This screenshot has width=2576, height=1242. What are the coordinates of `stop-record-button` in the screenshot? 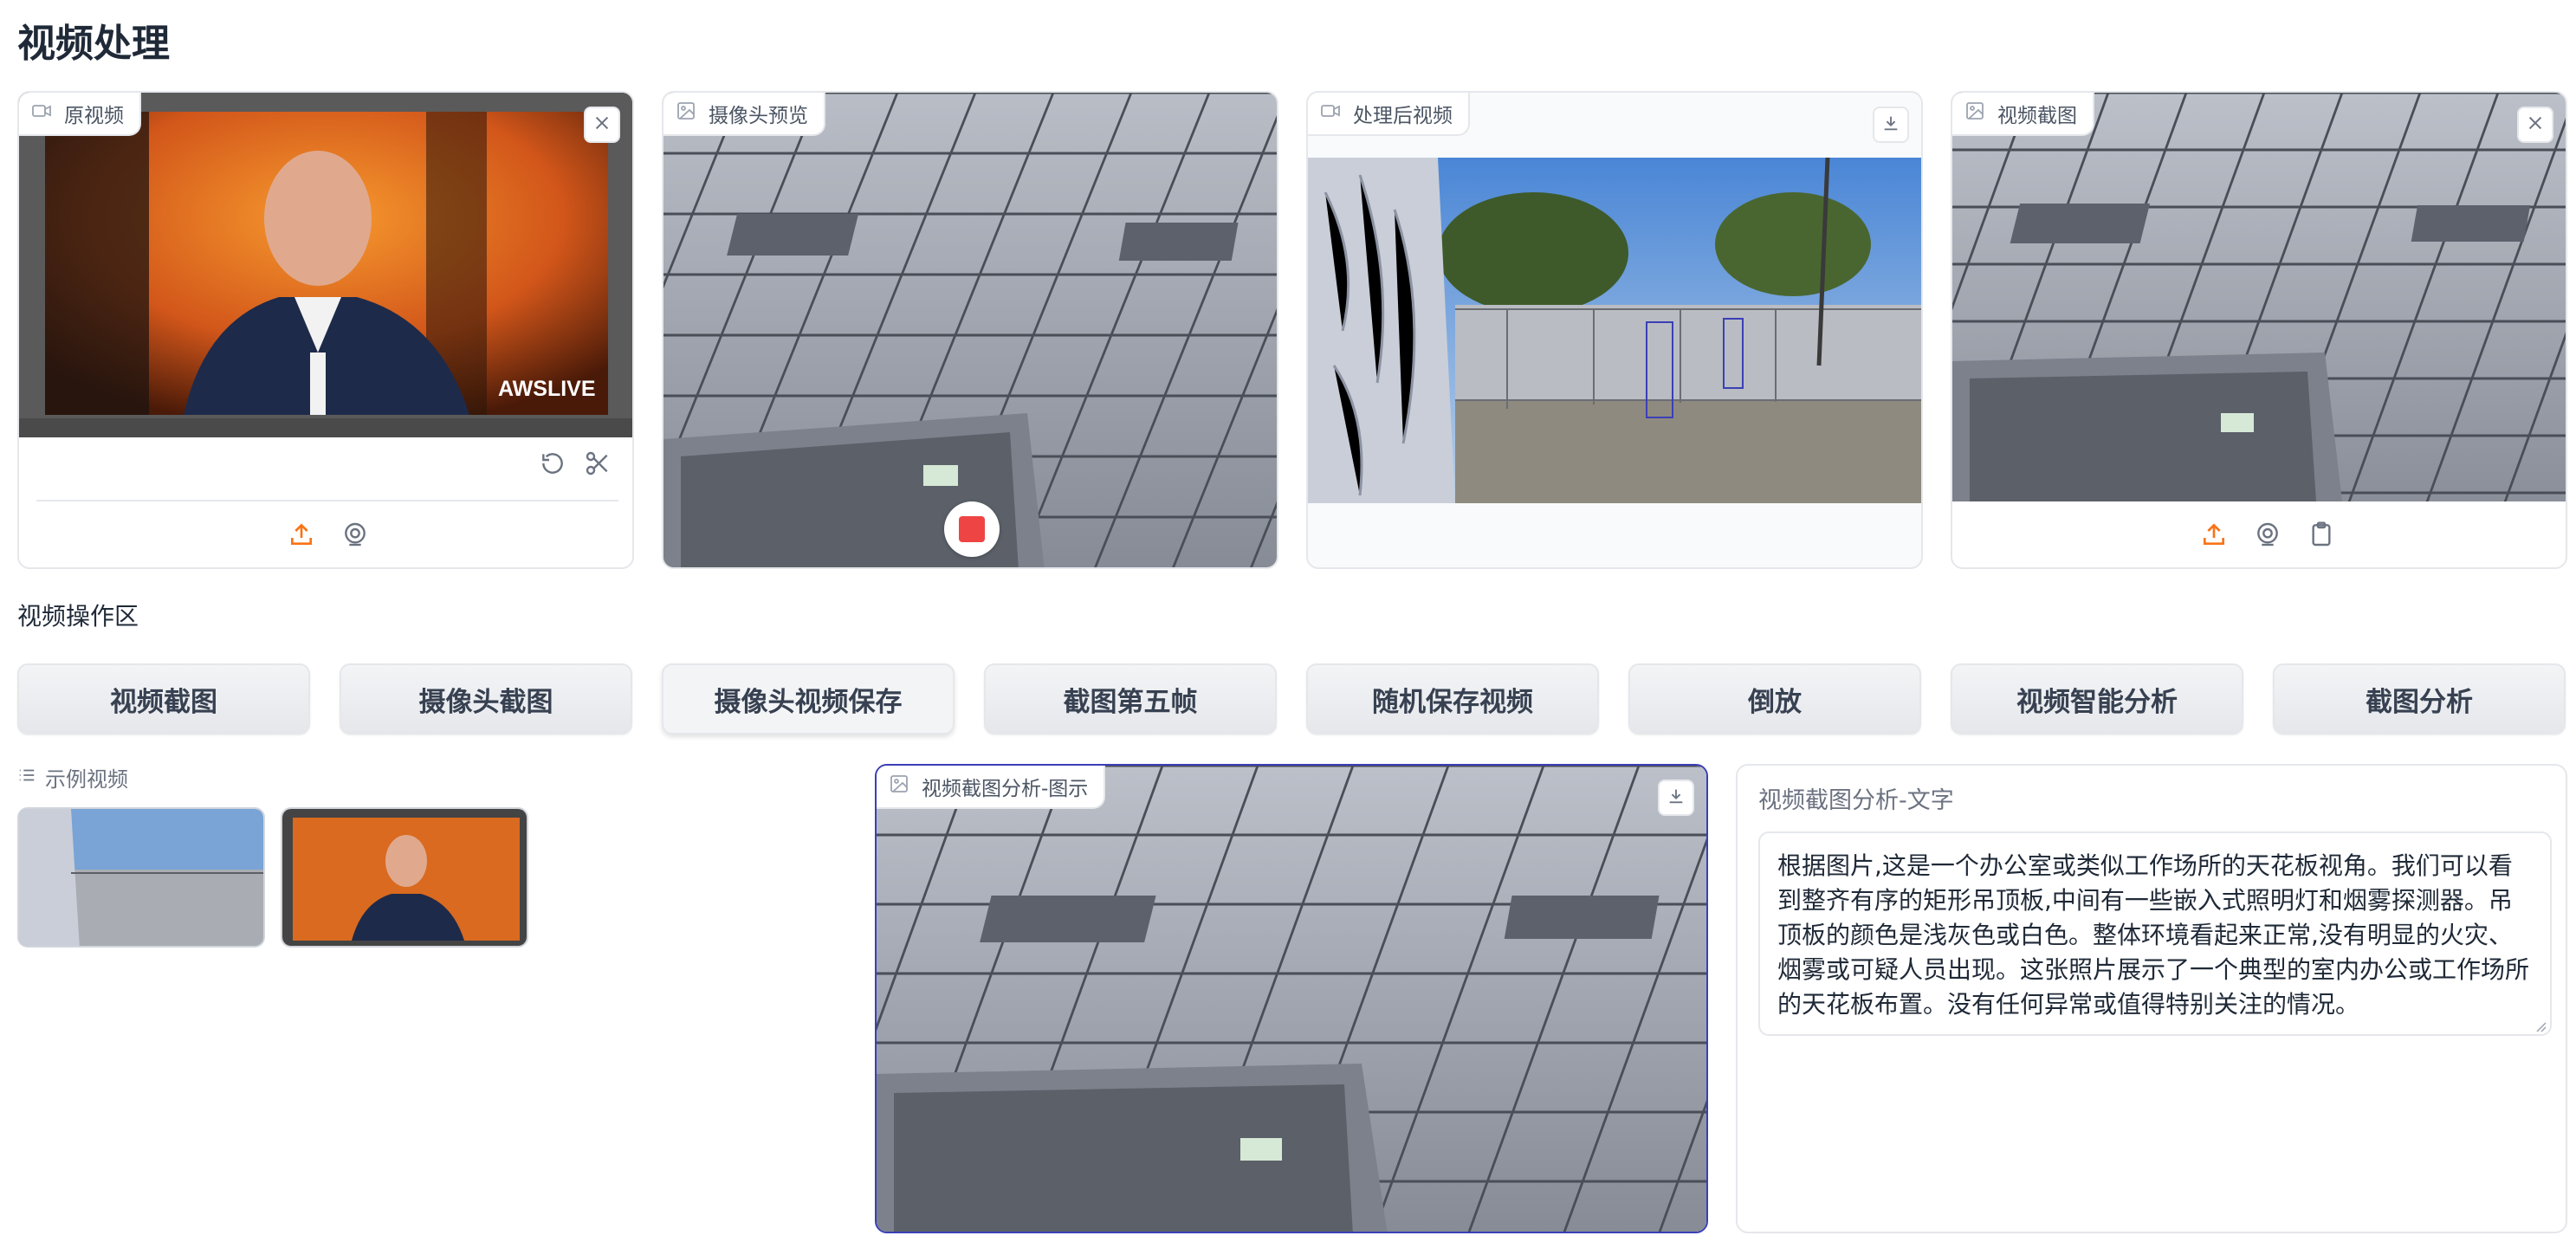 It's located at (972, 529).